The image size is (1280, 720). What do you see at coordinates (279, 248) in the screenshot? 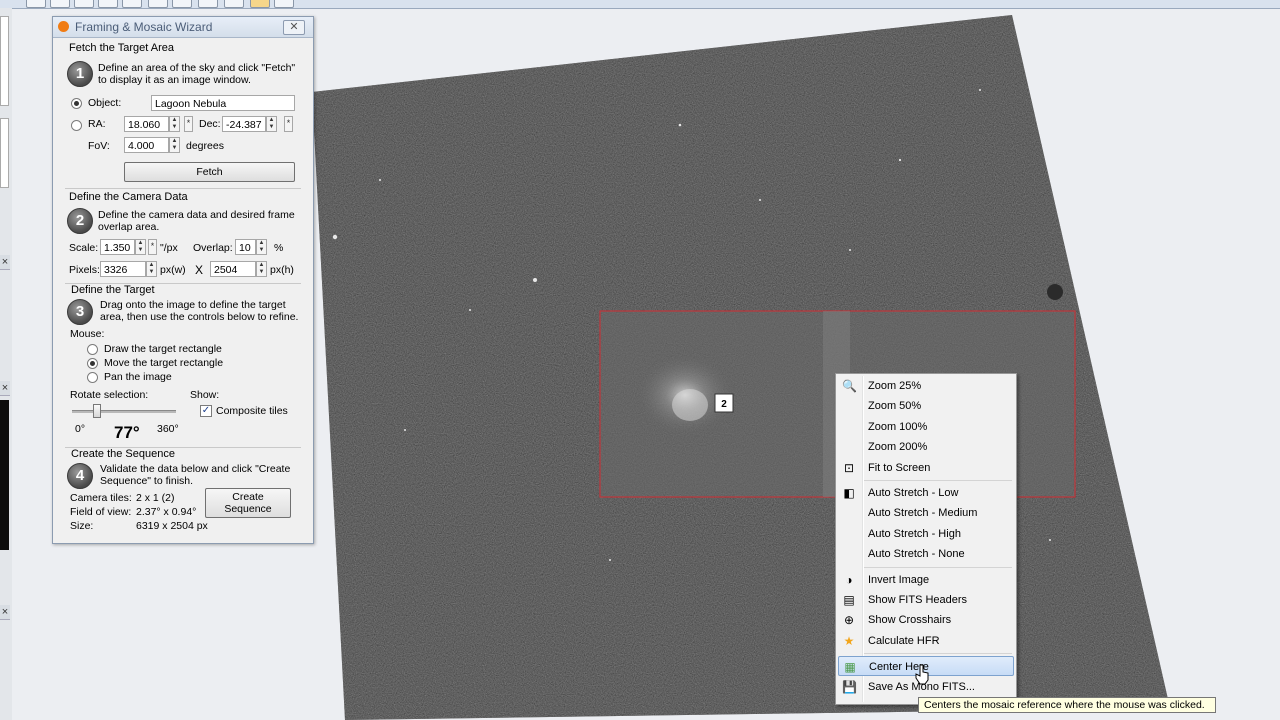
I see `overlap-unit: %` at bounding box center [279, 248].